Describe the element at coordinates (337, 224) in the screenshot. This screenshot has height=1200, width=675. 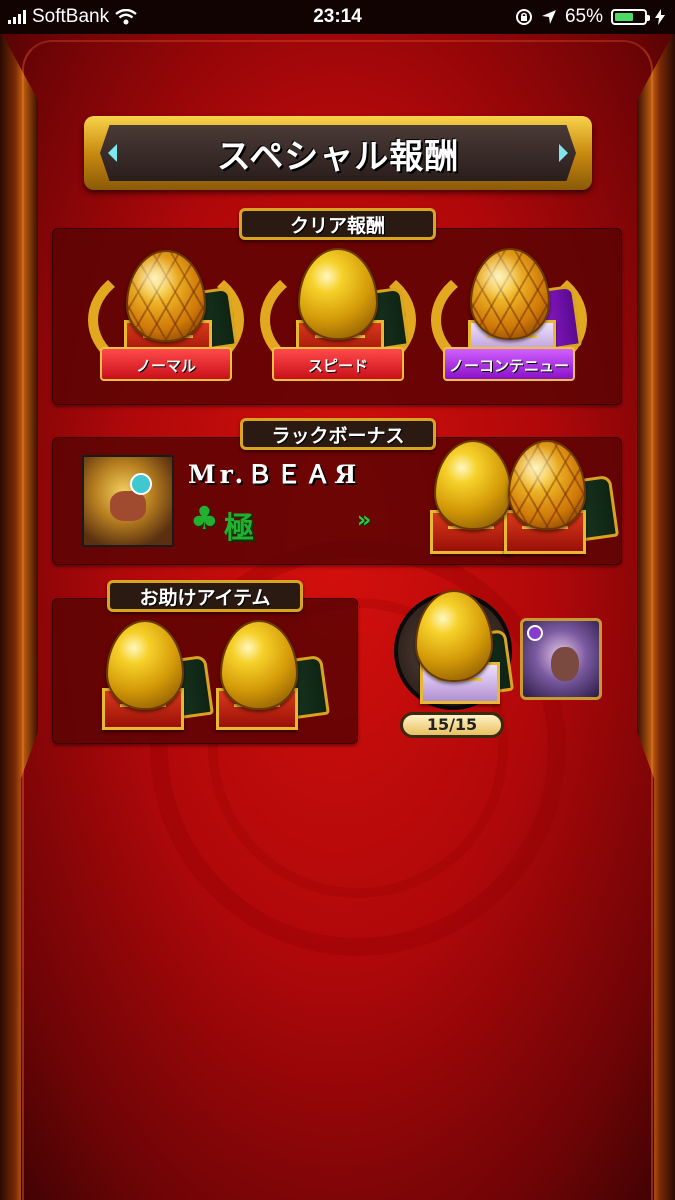
I see `clear-rewards-label: クリア報酬` at that location.